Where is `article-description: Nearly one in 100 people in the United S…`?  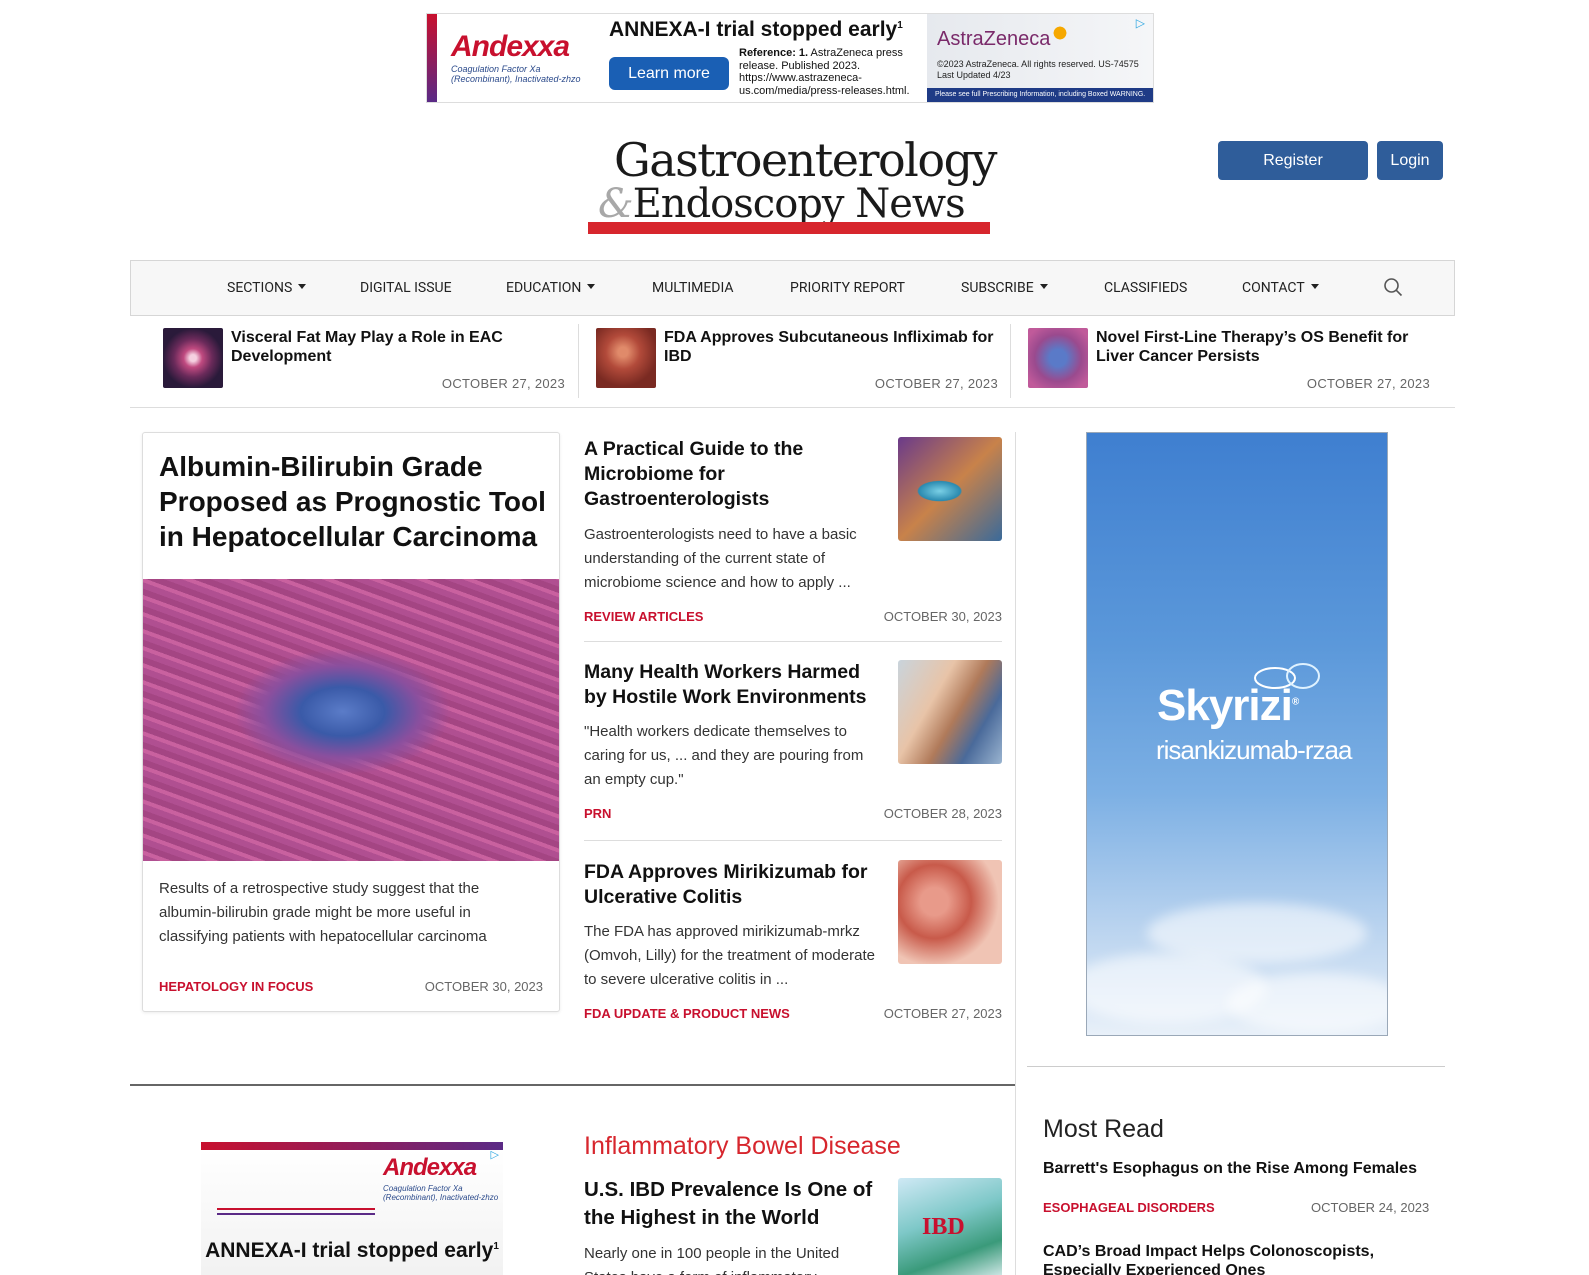
article-description: Nearly one in 100 people in the United S… is located at coordinates (712, 1260).